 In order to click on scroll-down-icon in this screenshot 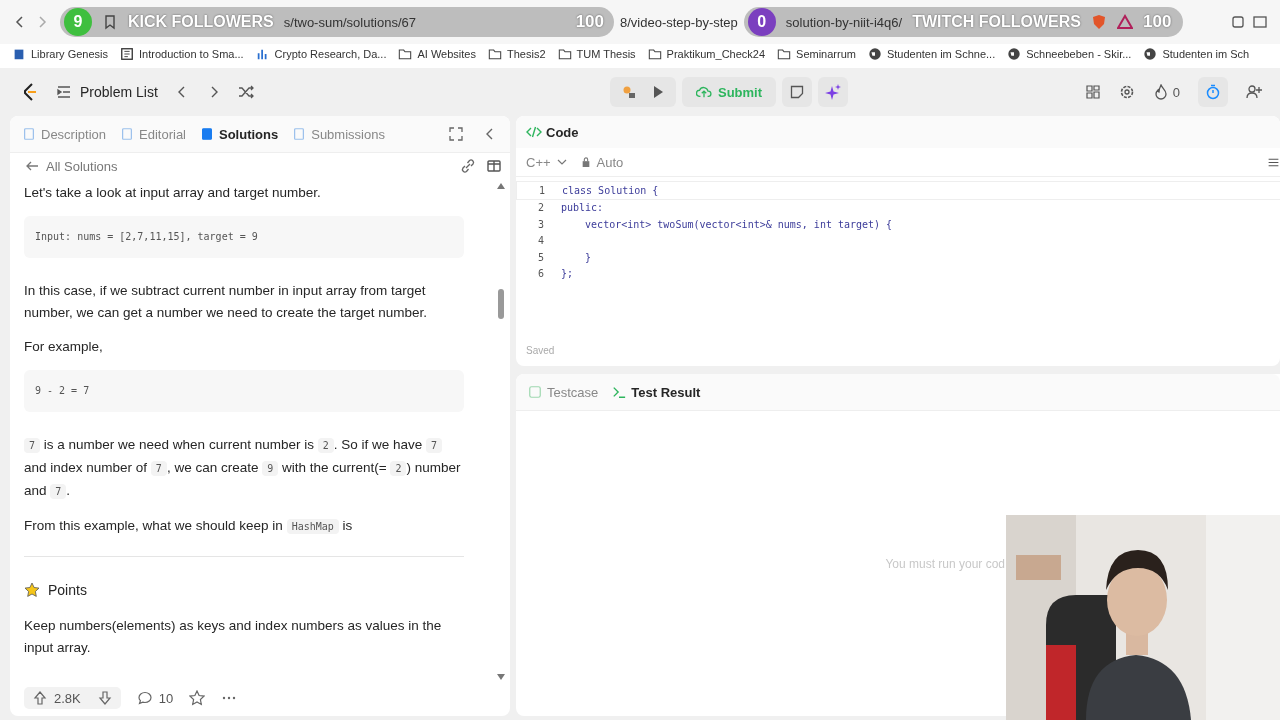, I will do `click(501, 677)`.